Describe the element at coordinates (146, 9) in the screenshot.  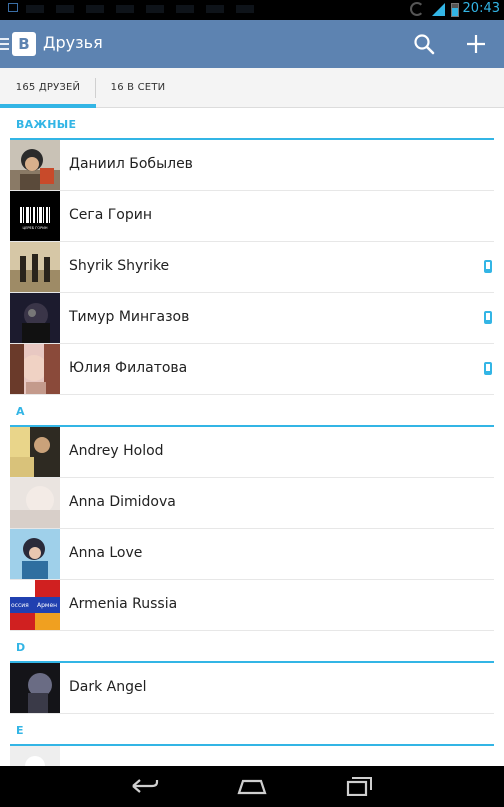
I see `status-icons` at that location.